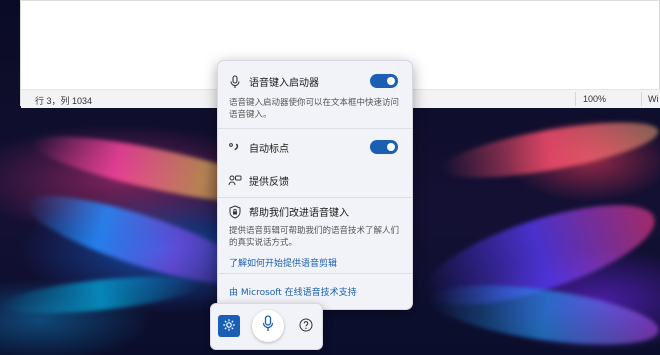 The width and height of the screenshot is (660, 355). Describe the element at coordinates (315, 180) in the screenshot. I see `feedback-row: 提供反馈` at that location.